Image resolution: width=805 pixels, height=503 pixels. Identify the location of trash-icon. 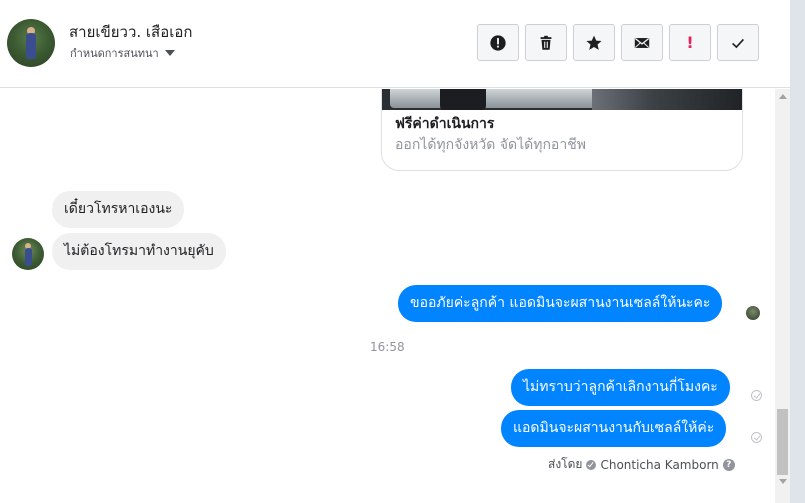
(546, 42).